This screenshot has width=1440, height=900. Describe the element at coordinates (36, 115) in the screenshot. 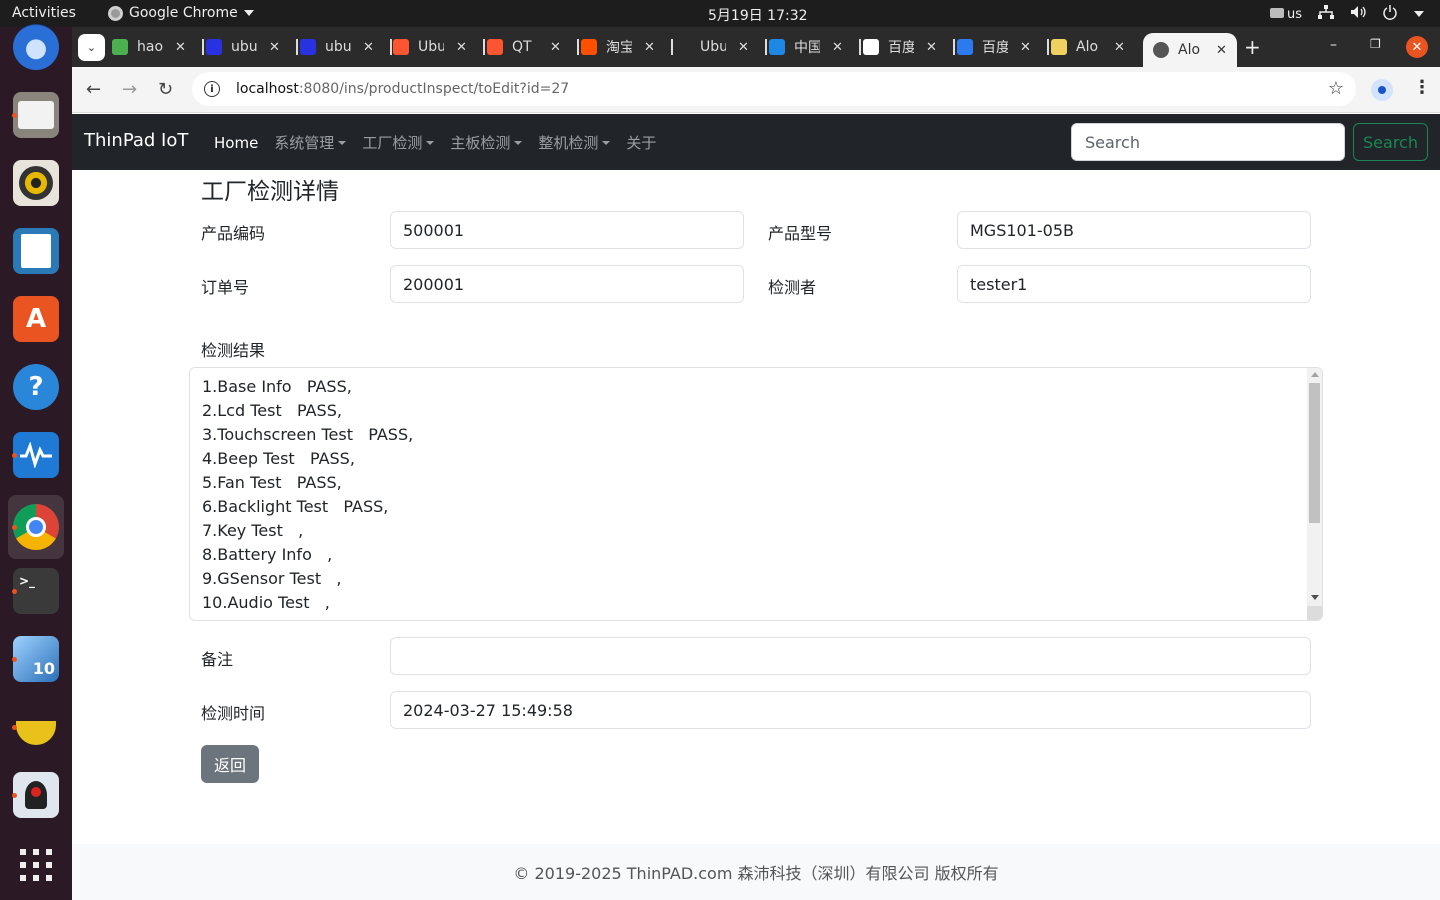

I see `dock-files` at that location.